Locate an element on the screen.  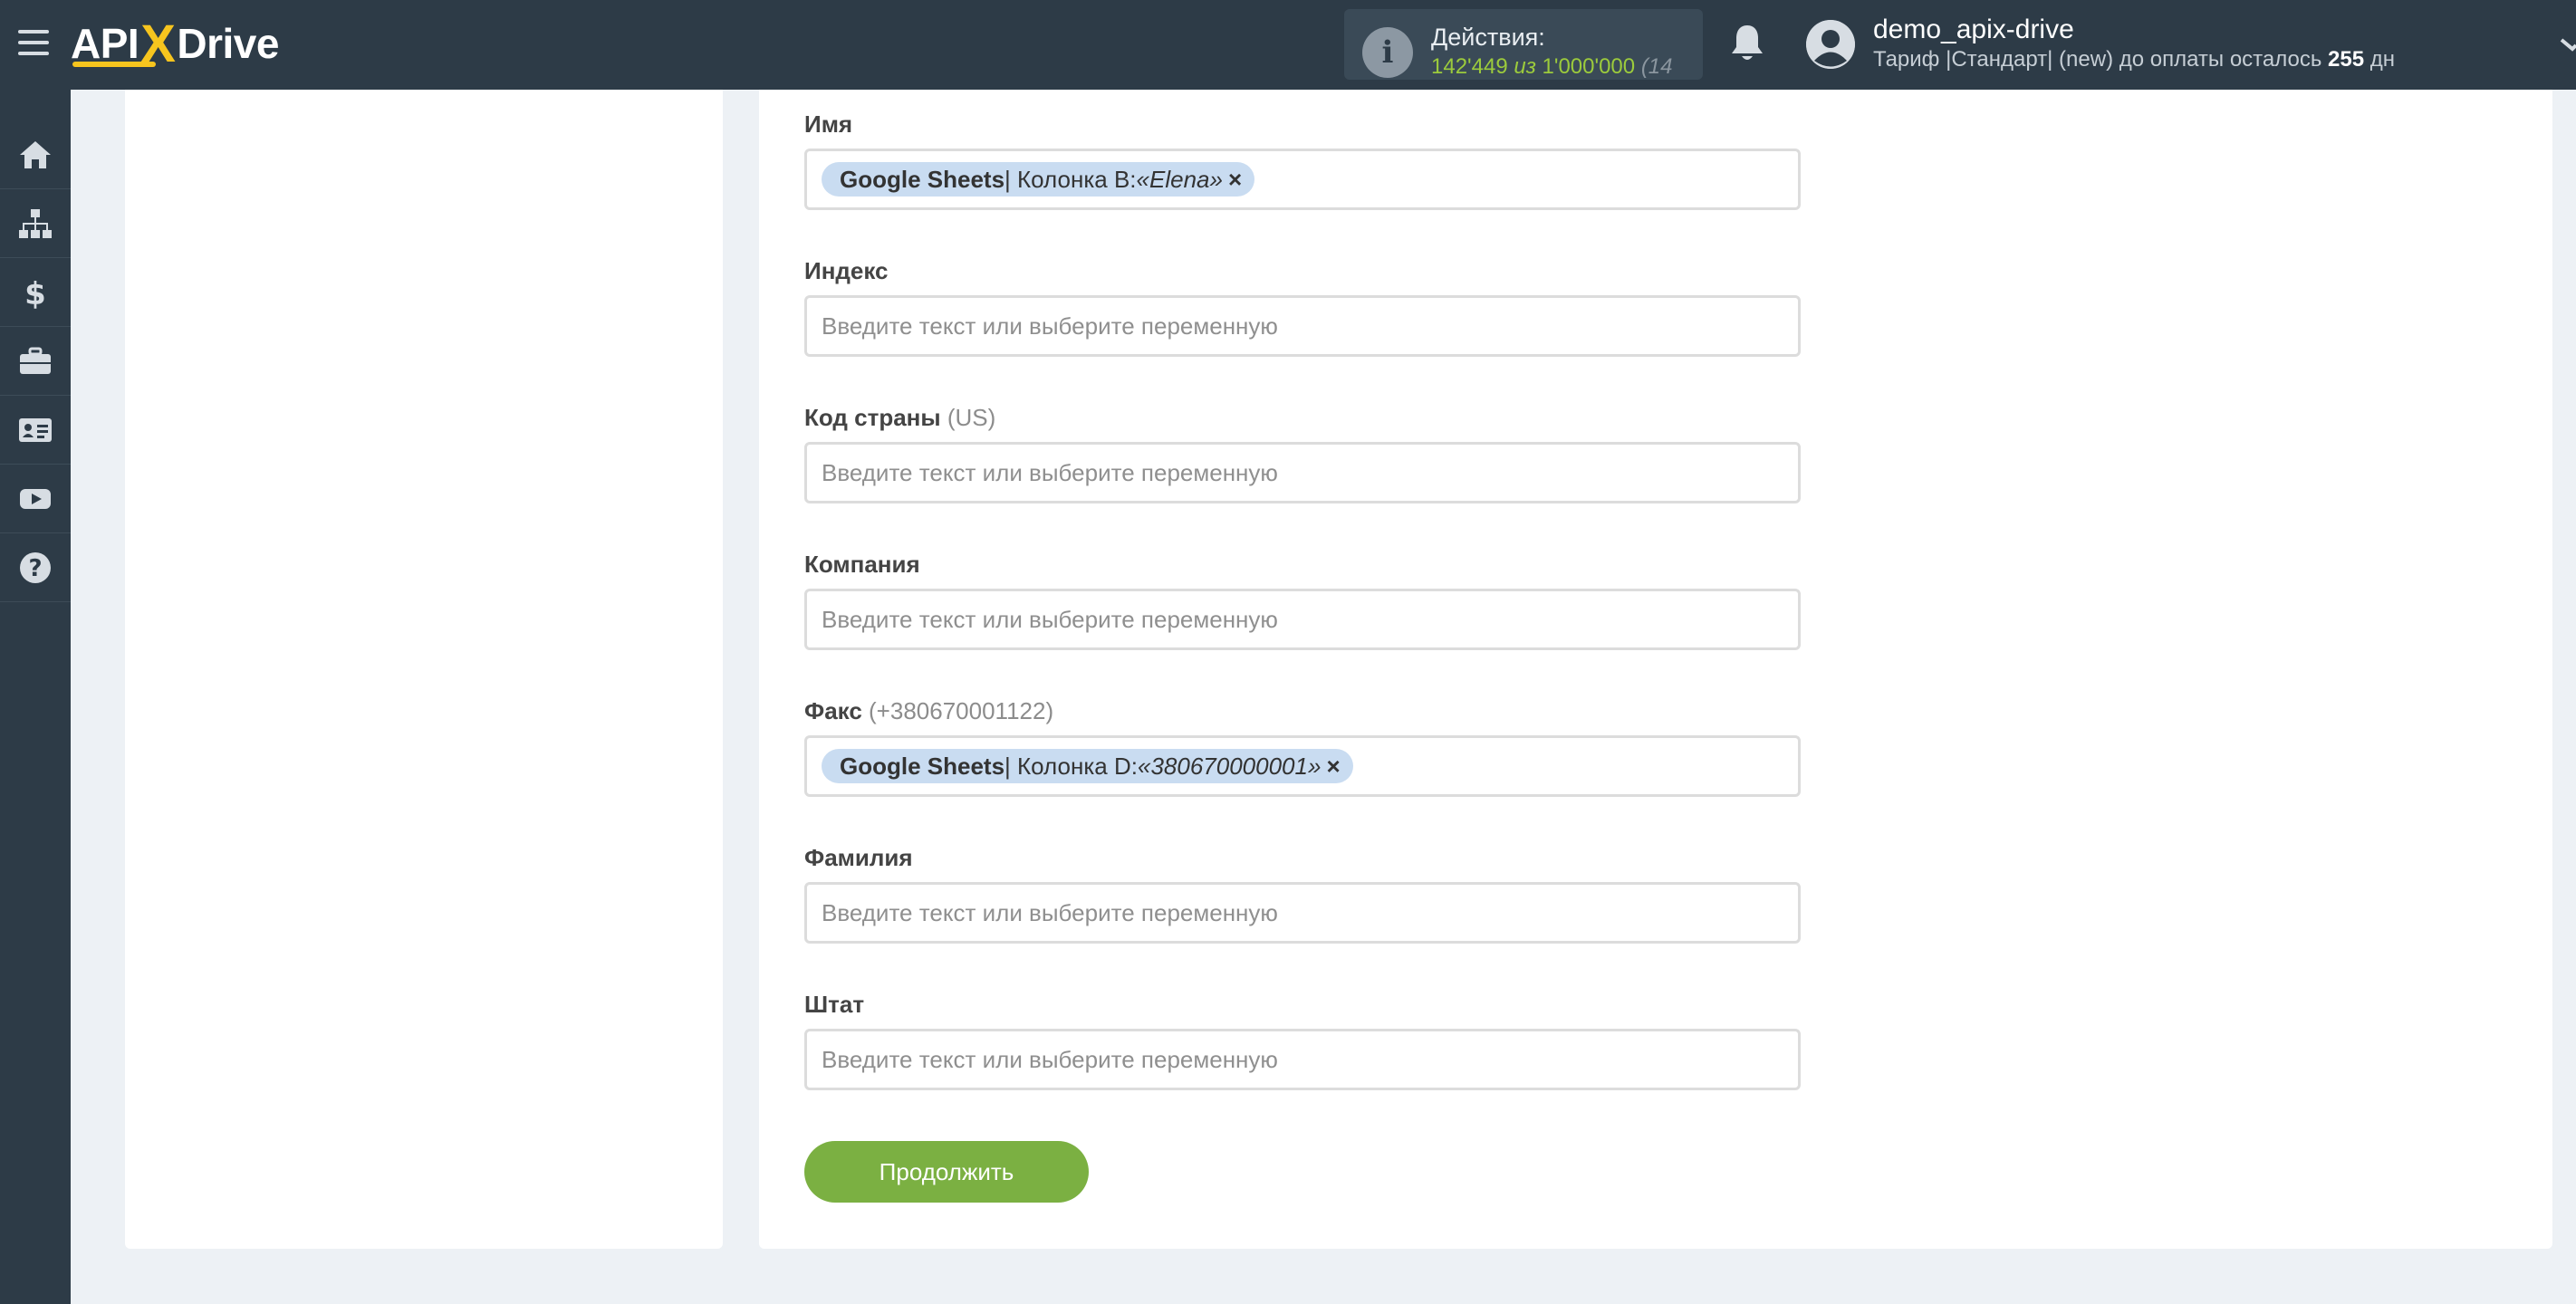
field-label-text: Индекс is located at coordinates (846, 270).